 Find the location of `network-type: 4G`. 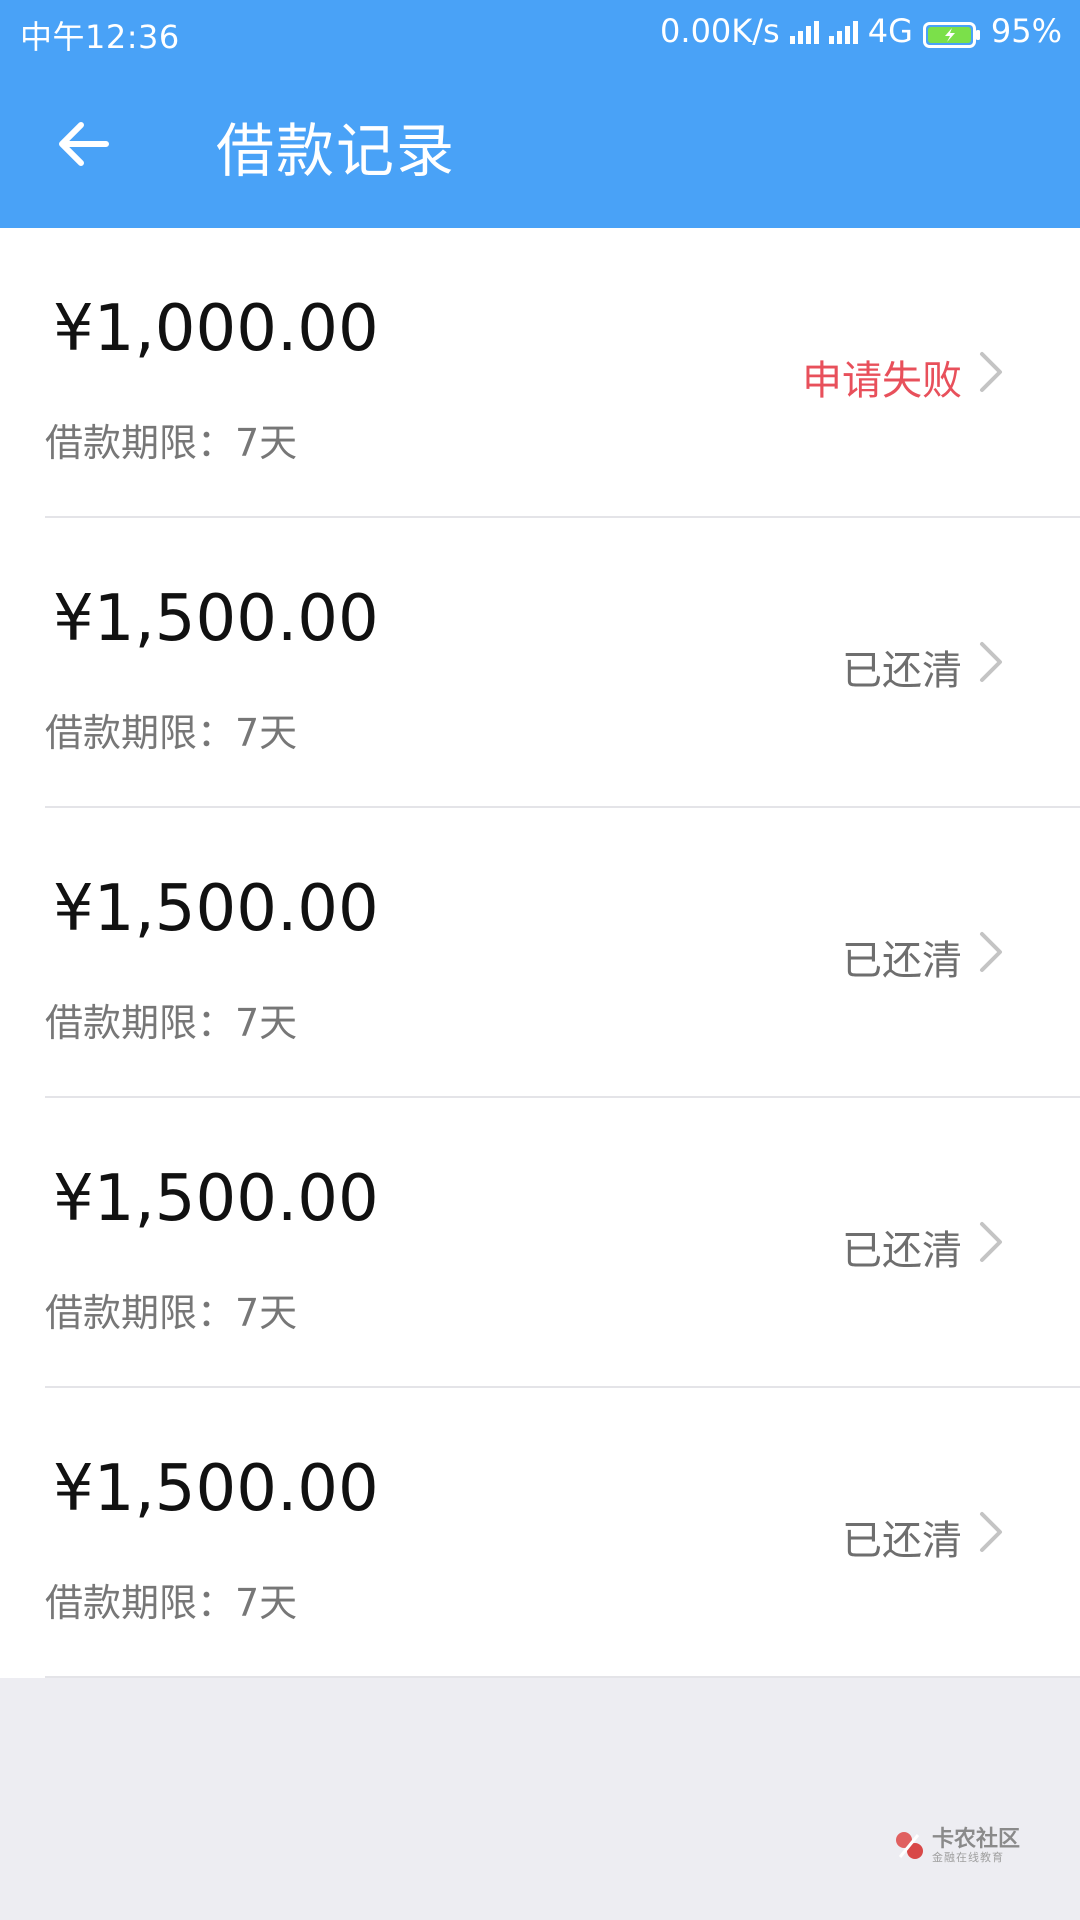

network-type: 4G is located at coordinates (890, 31).